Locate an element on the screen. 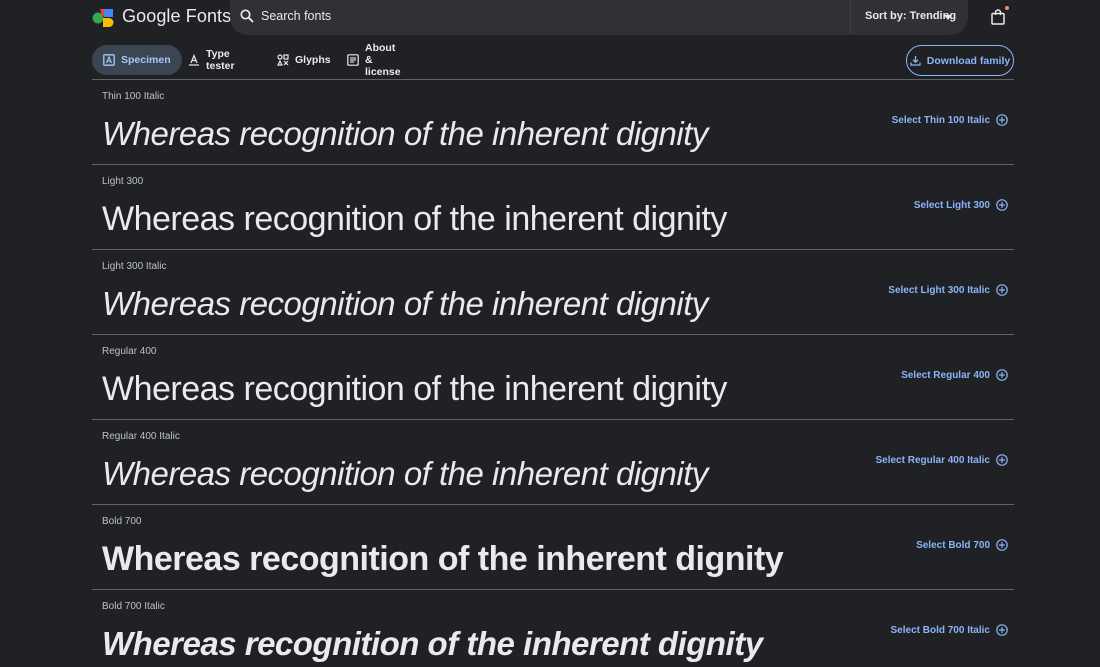 This screenshot has height=667, width=1100. sort-dropdown: Sort by: Trending is located at coordinates (910, 16).